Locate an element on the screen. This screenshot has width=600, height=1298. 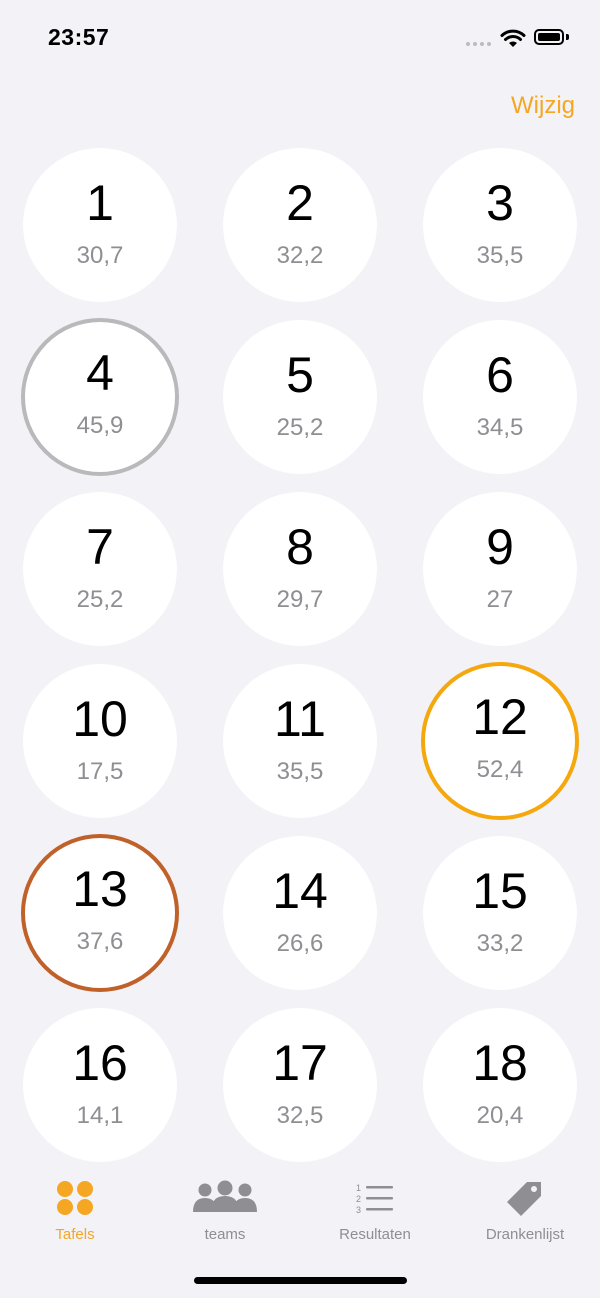
table-cell: 3 35,5 is located at coordinates (500, 225).